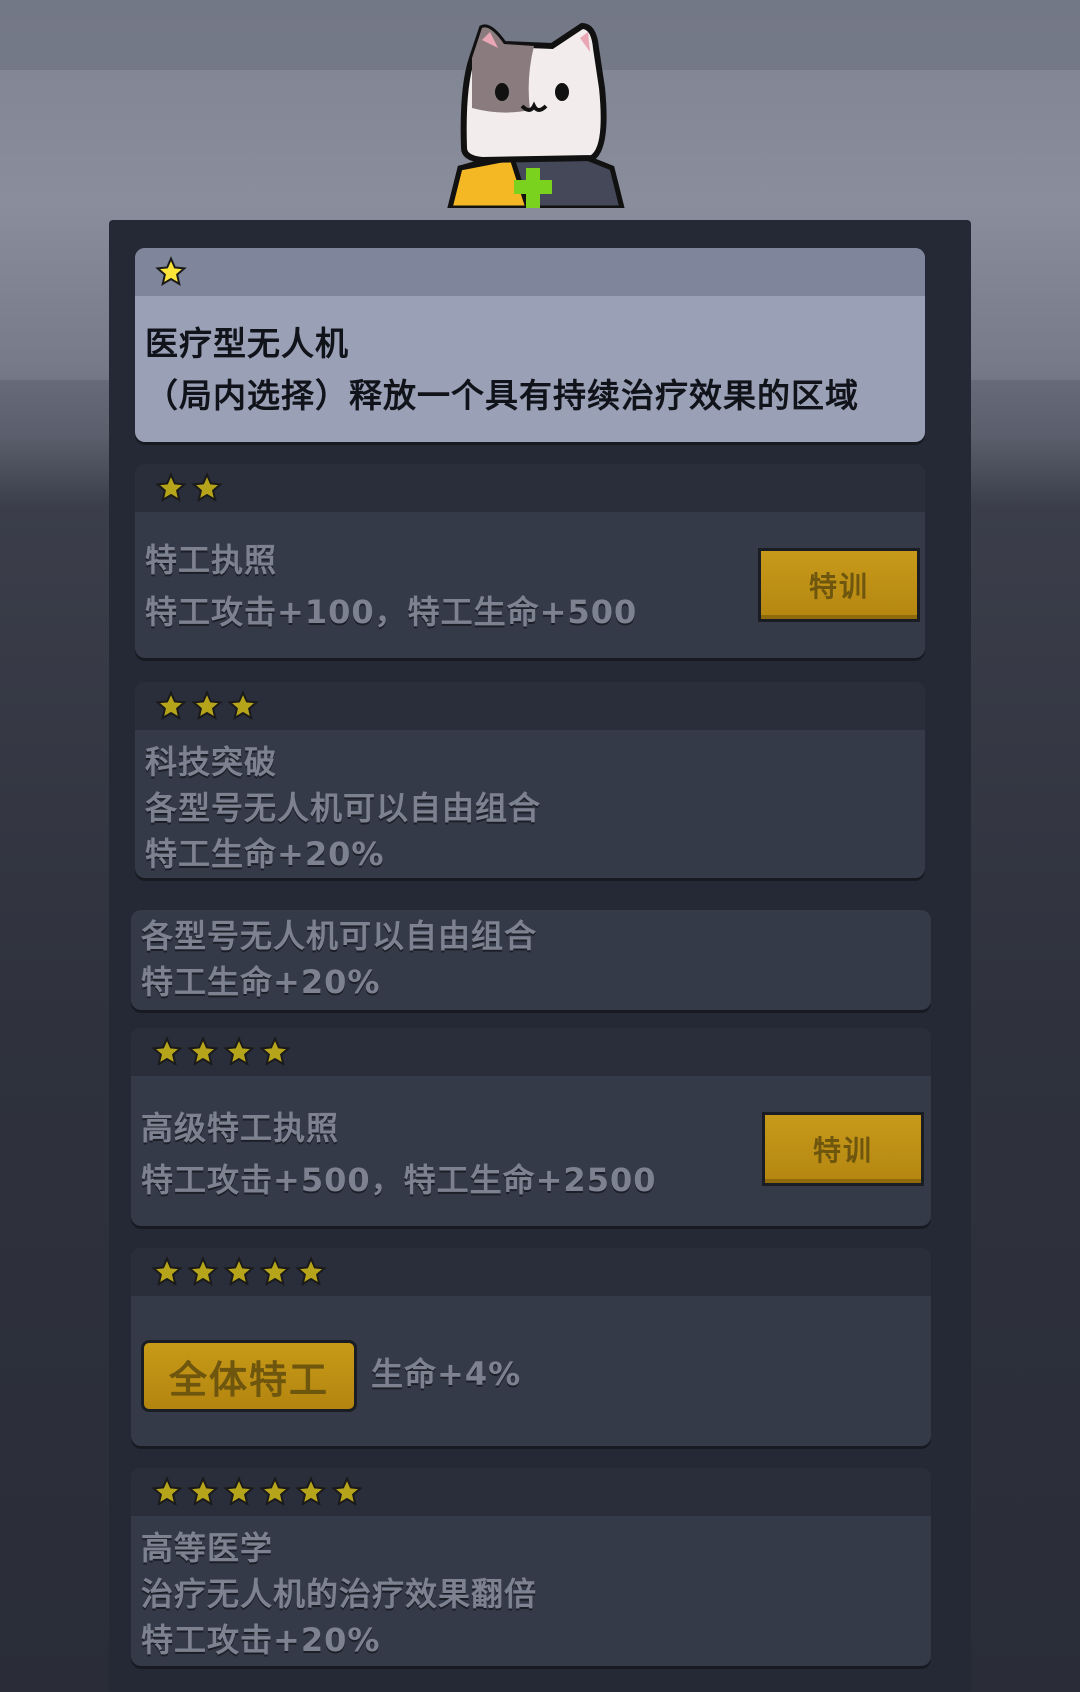 This screenshot has width=1080, height=1692. What do you see at coordinates (211, 762) in the screenshot?
I see `talent-title: 科技突破` at bounding box center [211, 762].